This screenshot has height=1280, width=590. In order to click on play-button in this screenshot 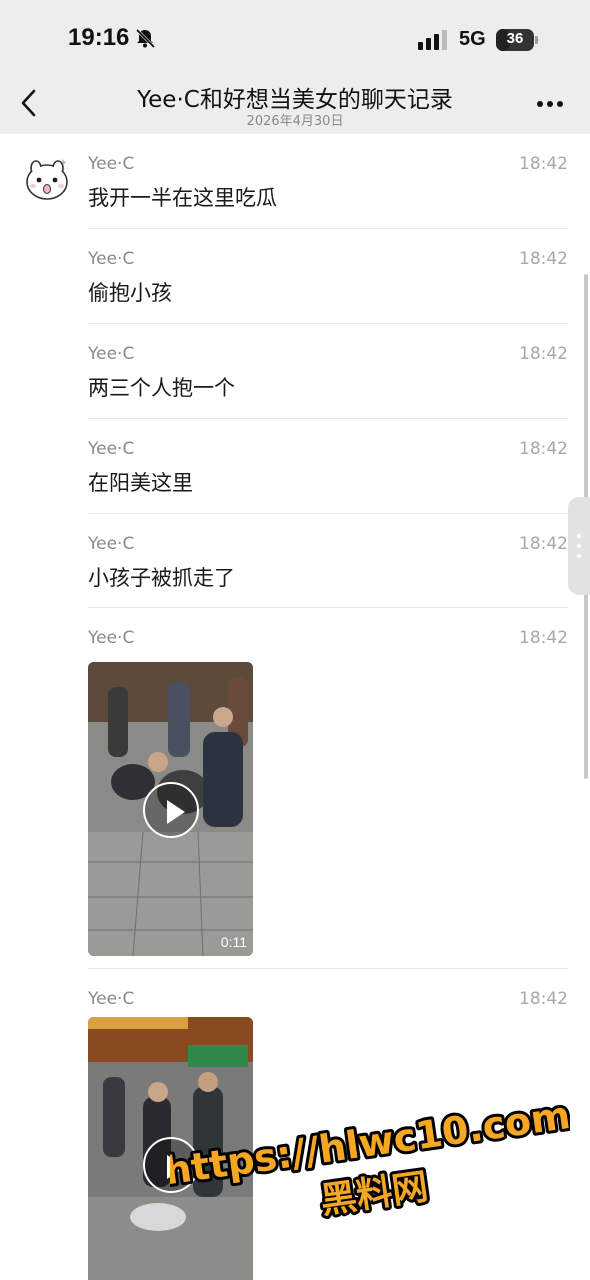, I will do `click(171, 810)`.